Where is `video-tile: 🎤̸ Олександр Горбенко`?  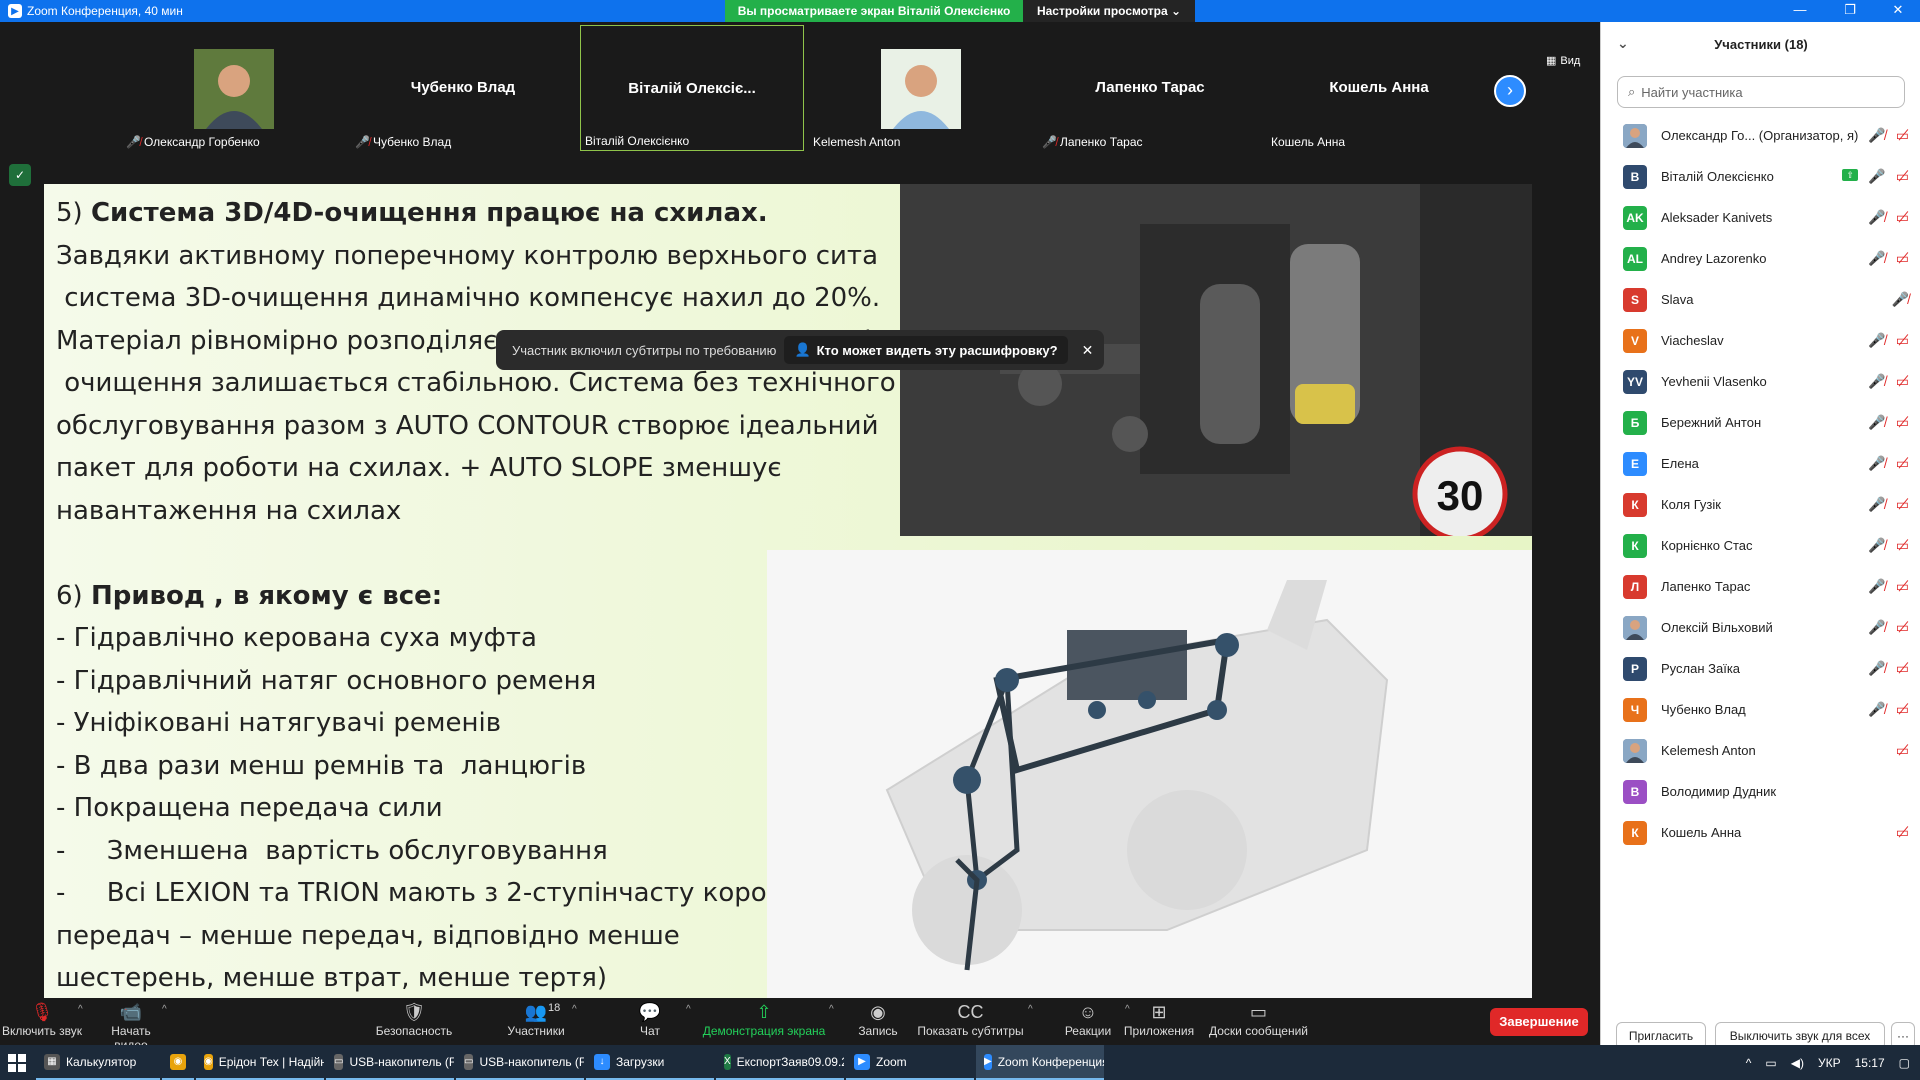
video-tile: 🎤̸ Олександр Горбенко is located at coordinates (234, 88).